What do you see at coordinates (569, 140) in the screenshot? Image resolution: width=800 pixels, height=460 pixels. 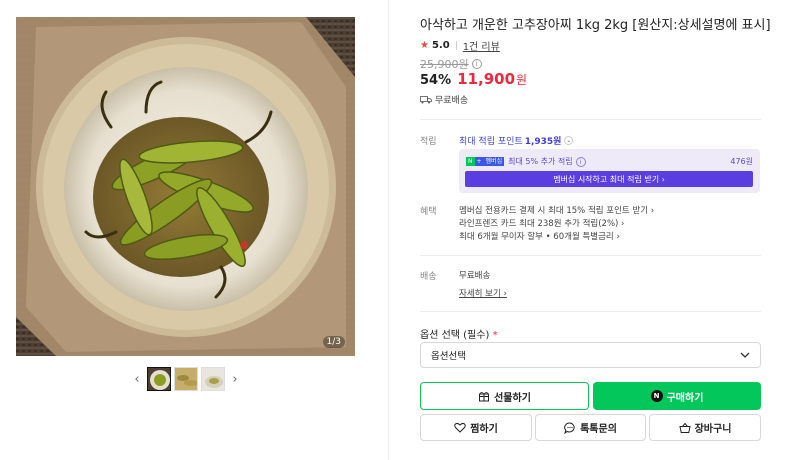 I see `chevron-down-icon: ⌄` at bounding box center [569, 140].